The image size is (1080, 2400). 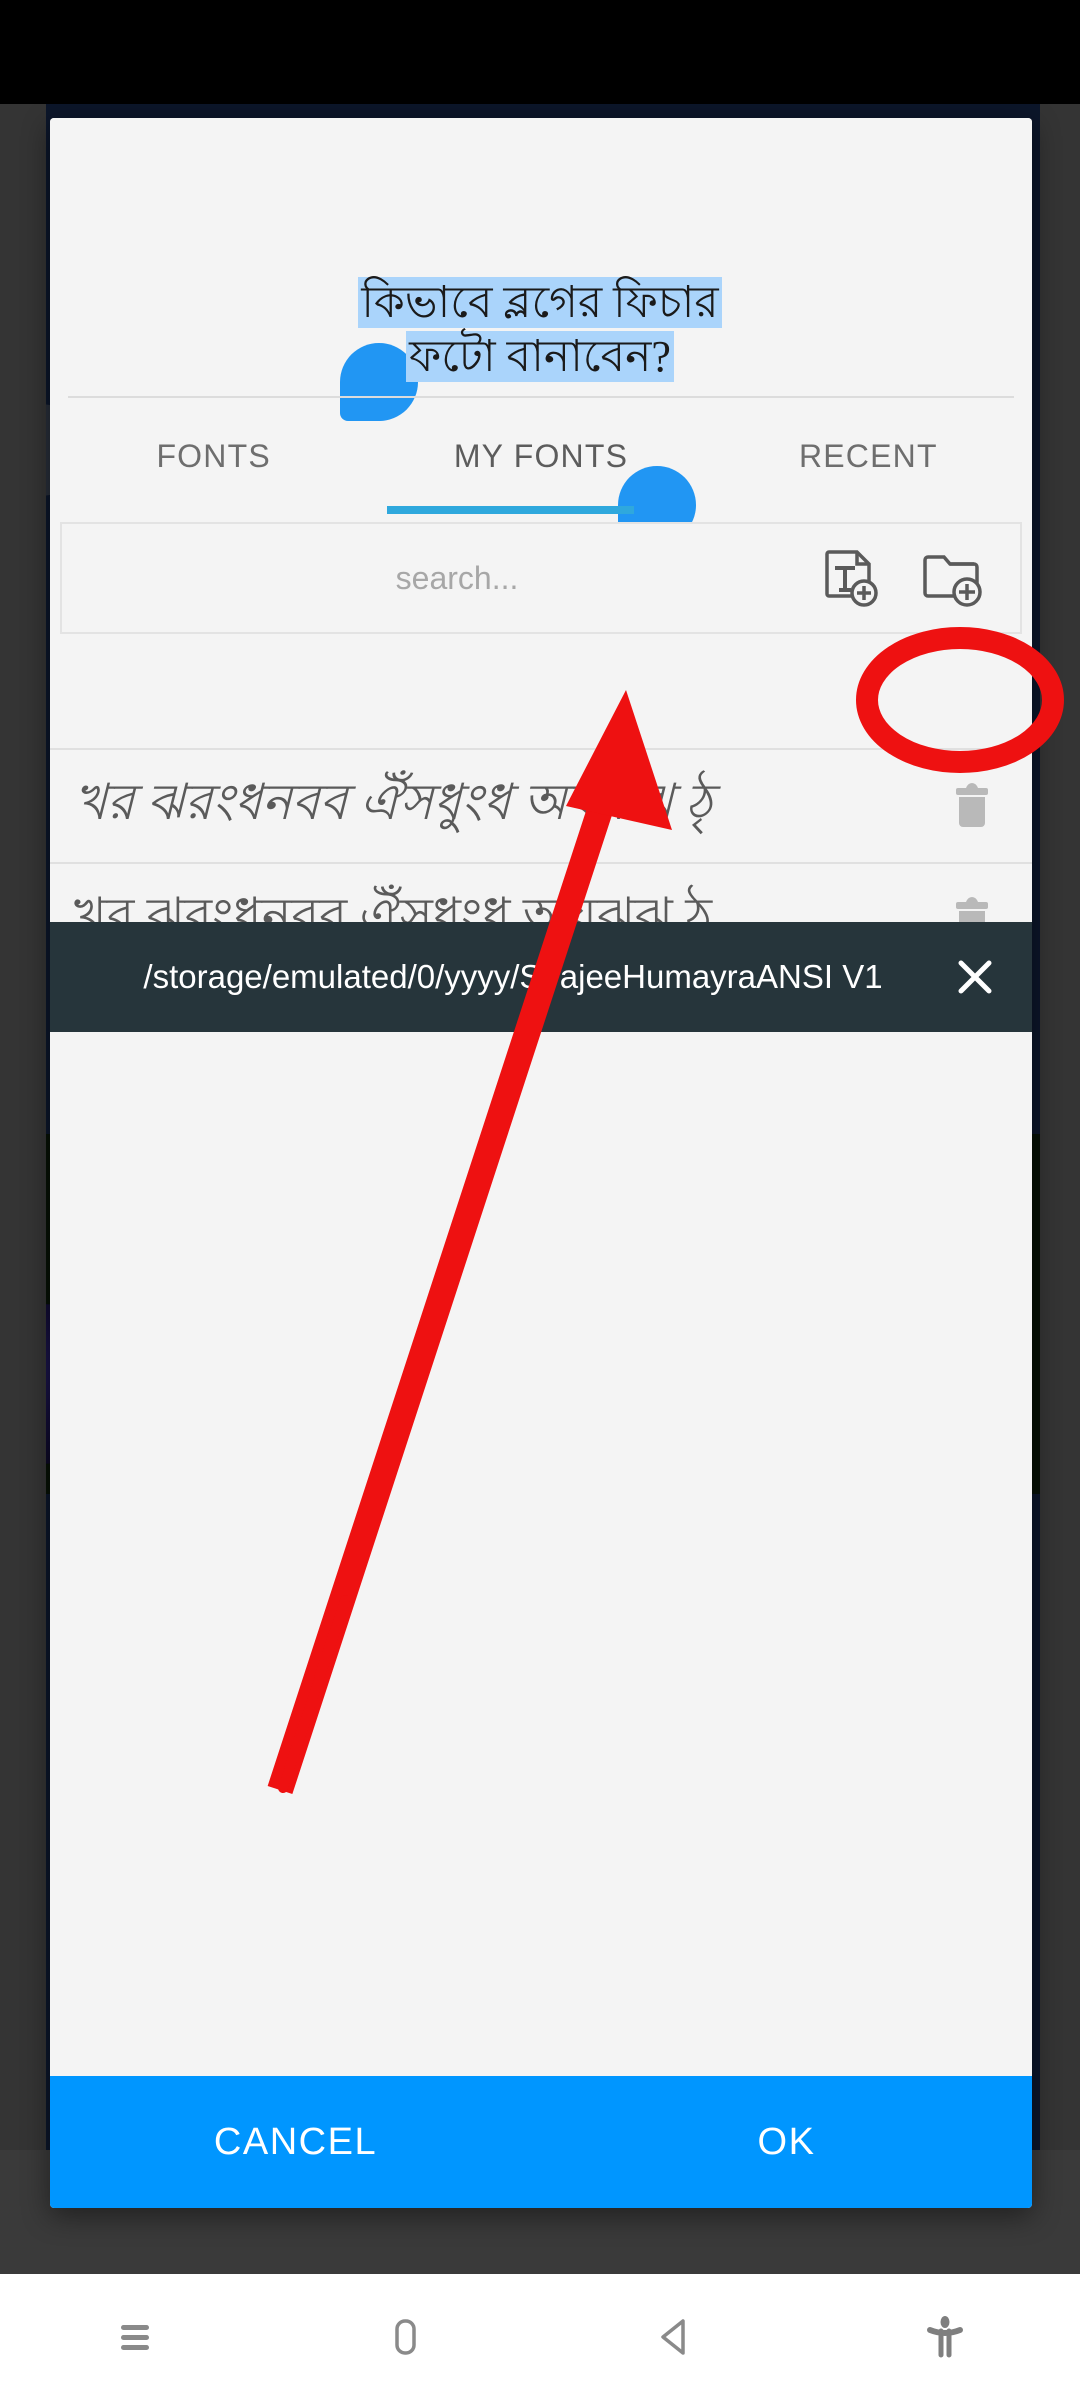 I want to click on cancel-button: CANCEL, so click(x=295, y=2142).